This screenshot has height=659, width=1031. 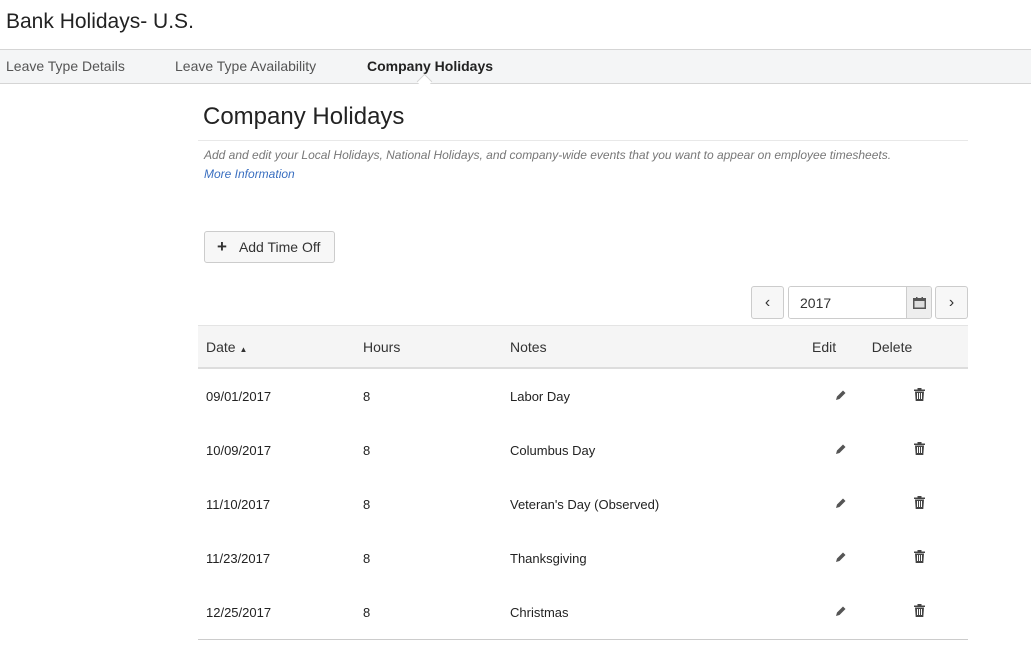 I want to click on date-cell: 12/25/2017, so click(x=280, y=612).